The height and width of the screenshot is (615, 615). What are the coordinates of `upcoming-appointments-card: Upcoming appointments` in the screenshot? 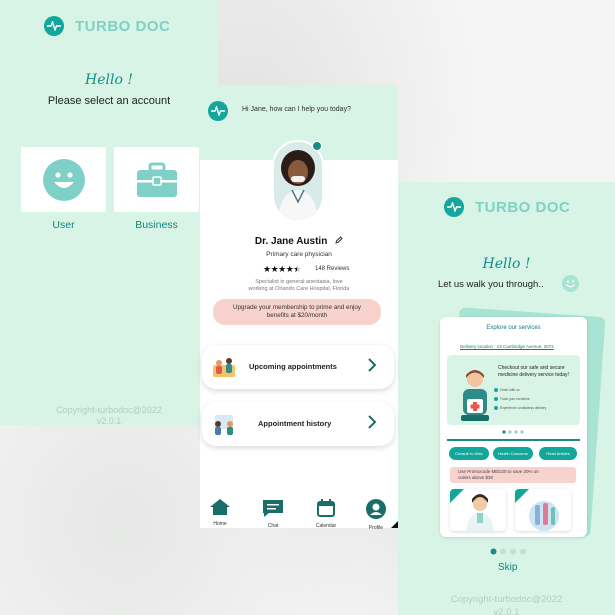 It's located at (298, 367).